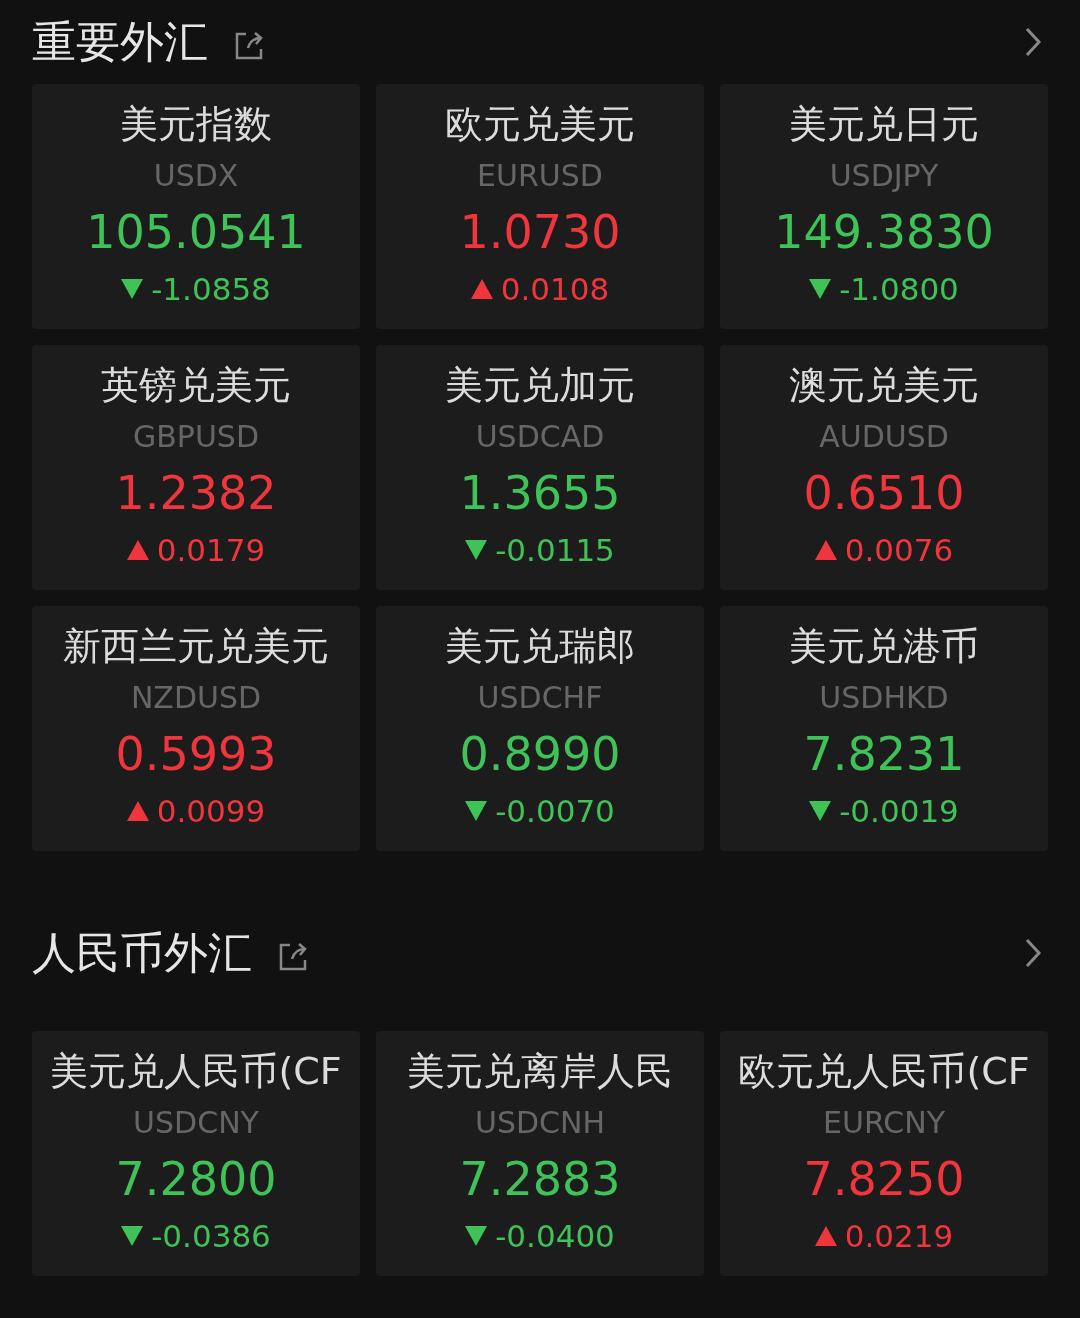  Describe the element at coordinates (211, 811) in the screenshot. I see `price-change: 0.0099` at that location.